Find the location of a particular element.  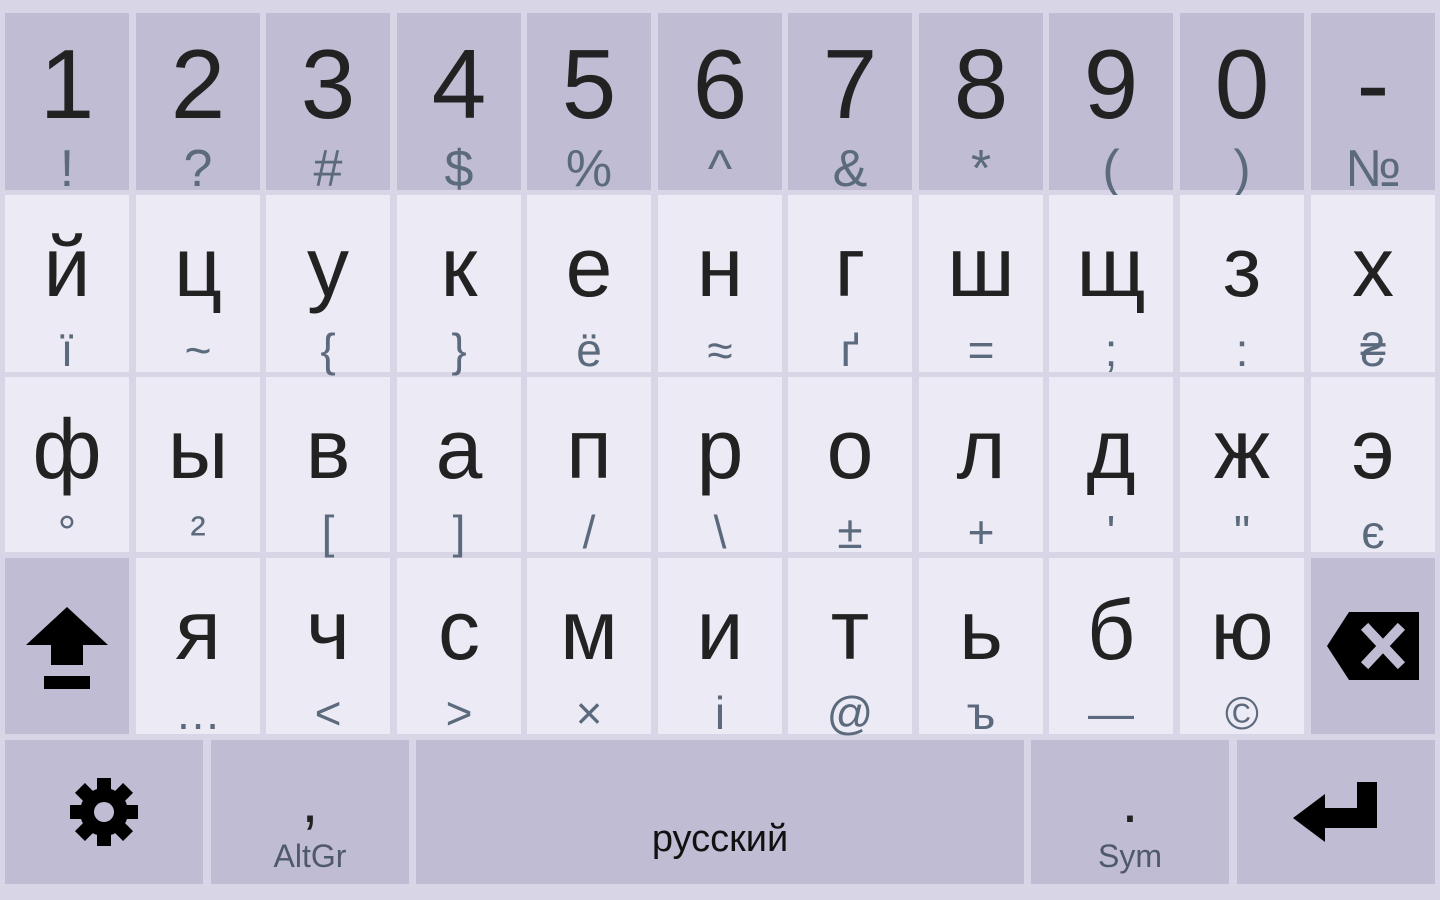

key-main: л is located at coordinates (981, 449).